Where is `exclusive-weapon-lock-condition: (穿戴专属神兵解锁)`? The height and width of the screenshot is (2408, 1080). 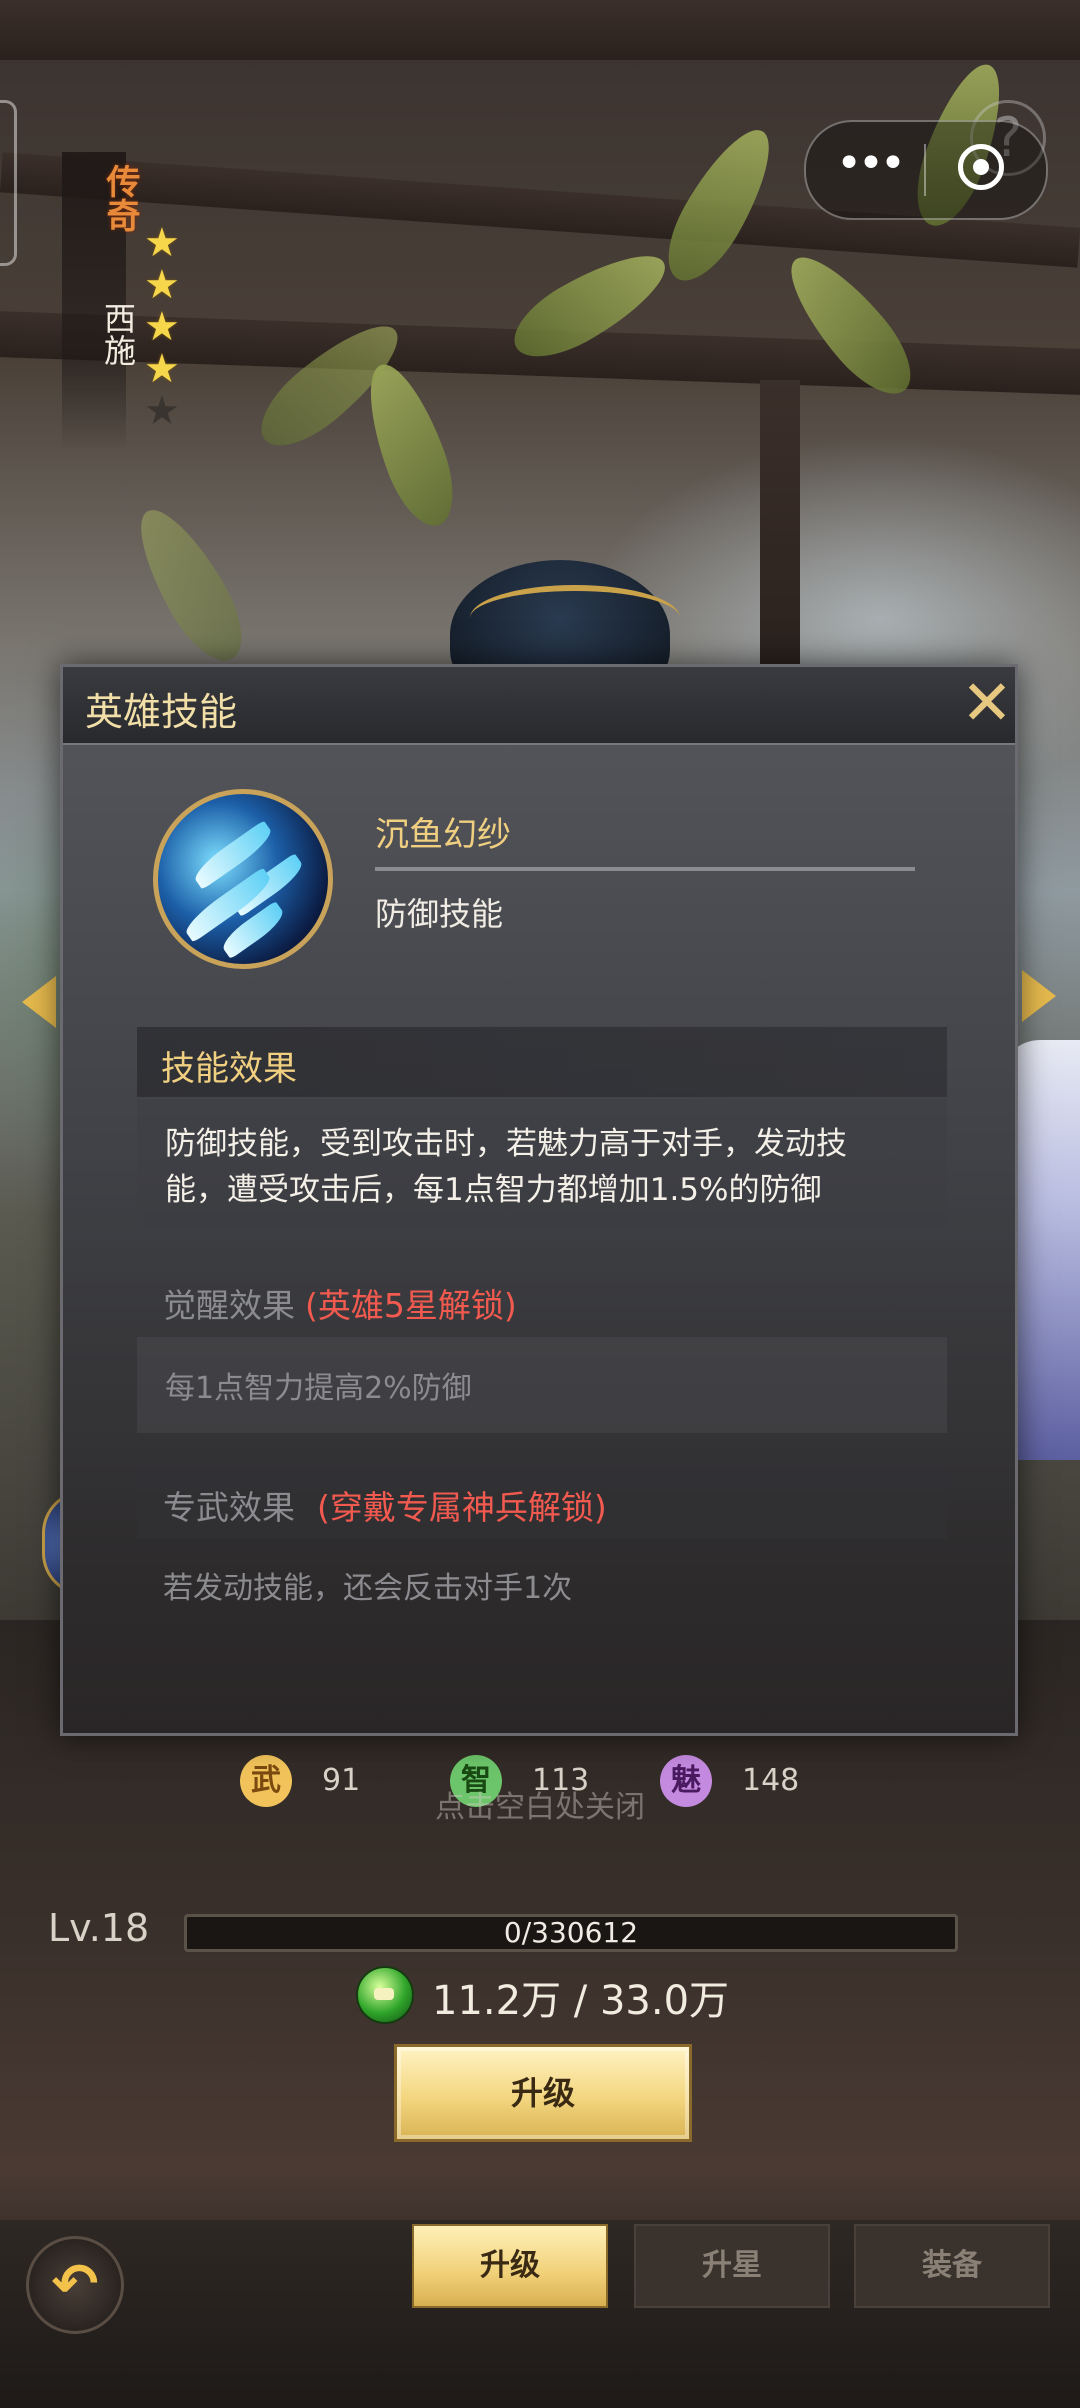
exclusive-weapon-lock-condition: (穿戴专属神兵解锁) is located at coordinates (462, 1507).